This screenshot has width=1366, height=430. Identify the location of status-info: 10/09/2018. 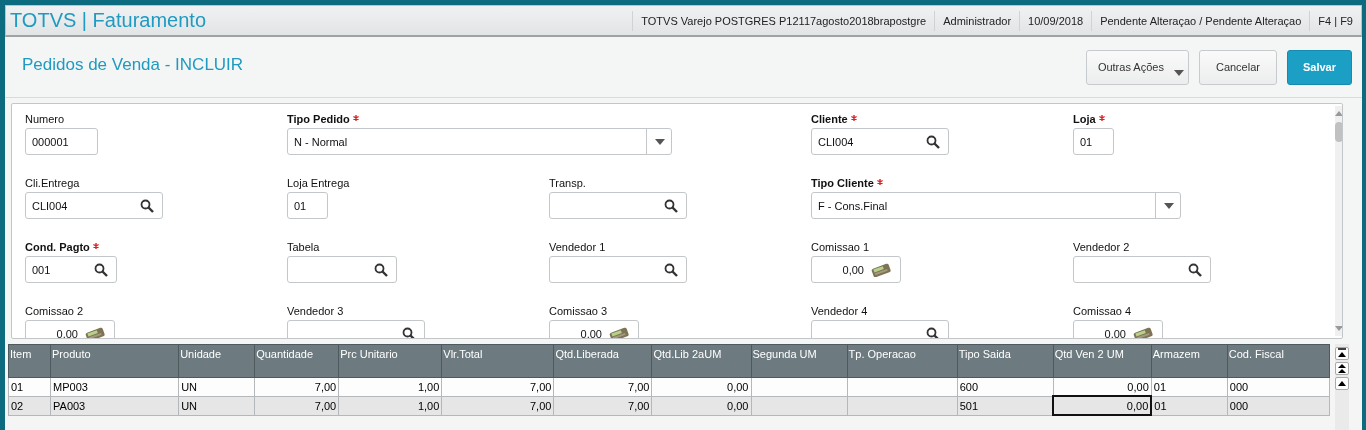
(1055, 20).